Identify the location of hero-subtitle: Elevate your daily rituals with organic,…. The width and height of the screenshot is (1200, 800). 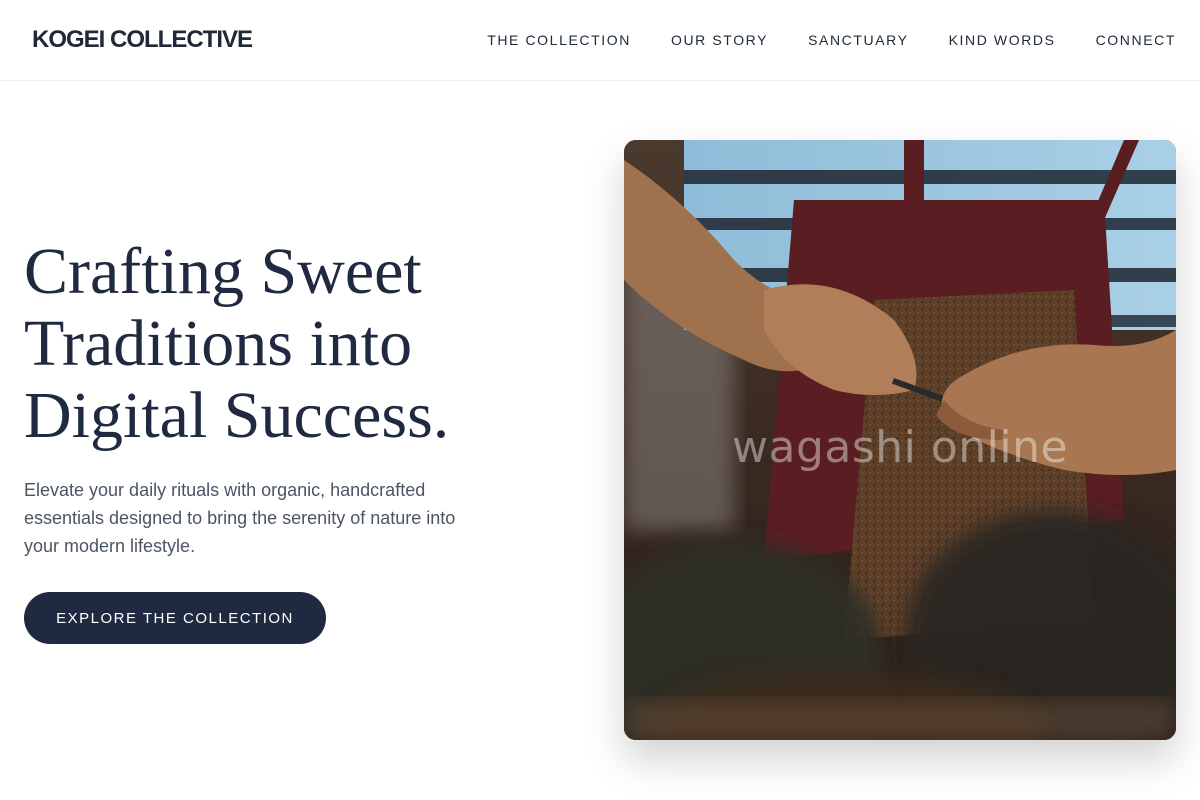
(240, 518).